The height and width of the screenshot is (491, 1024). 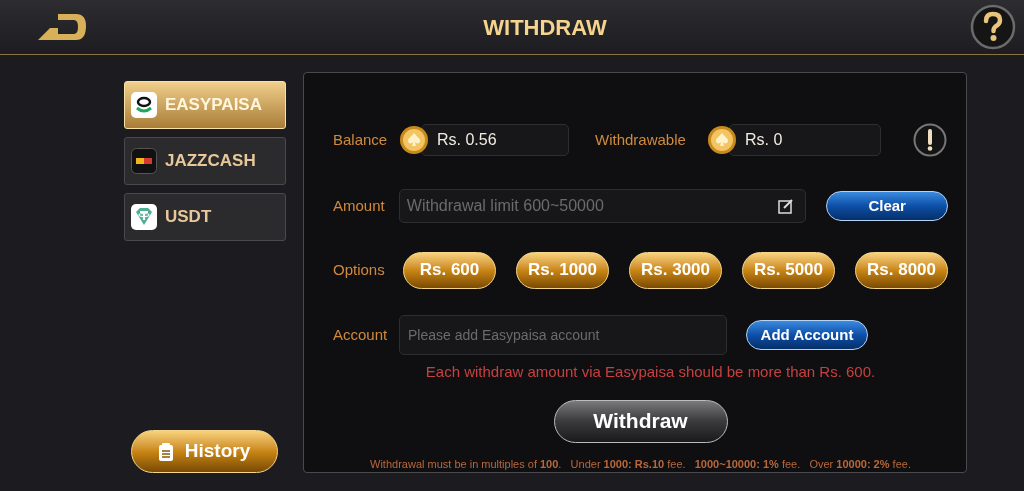 I want to click on tether-logo-icon, so click(x=144, y=217).